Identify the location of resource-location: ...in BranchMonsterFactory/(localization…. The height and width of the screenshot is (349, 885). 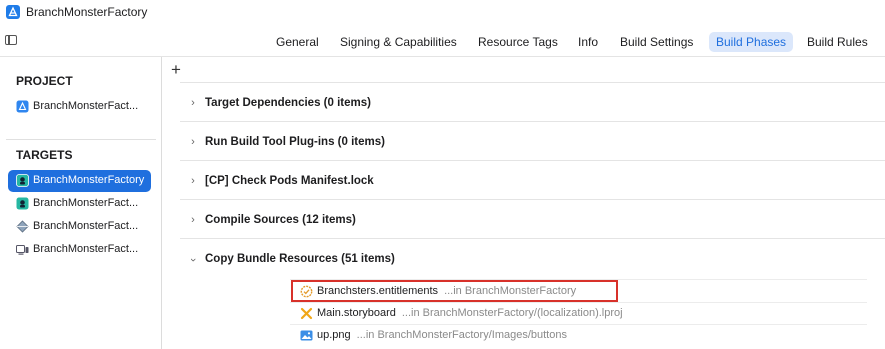
(512, 313).